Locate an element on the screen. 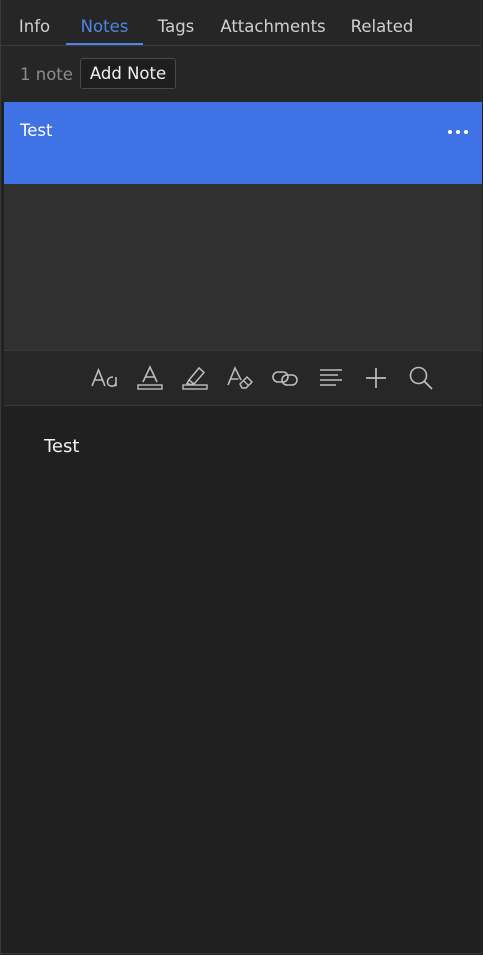 The width and height of the screenshot is (483, 955). more-options-icon is located at coordinates (459, 131).